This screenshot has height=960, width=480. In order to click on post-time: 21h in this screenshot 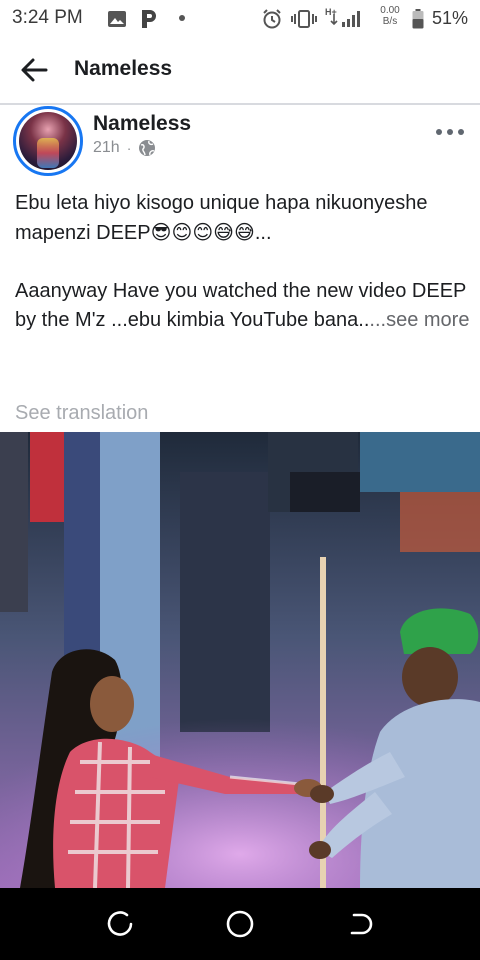, I will do `click(106, 148)`.